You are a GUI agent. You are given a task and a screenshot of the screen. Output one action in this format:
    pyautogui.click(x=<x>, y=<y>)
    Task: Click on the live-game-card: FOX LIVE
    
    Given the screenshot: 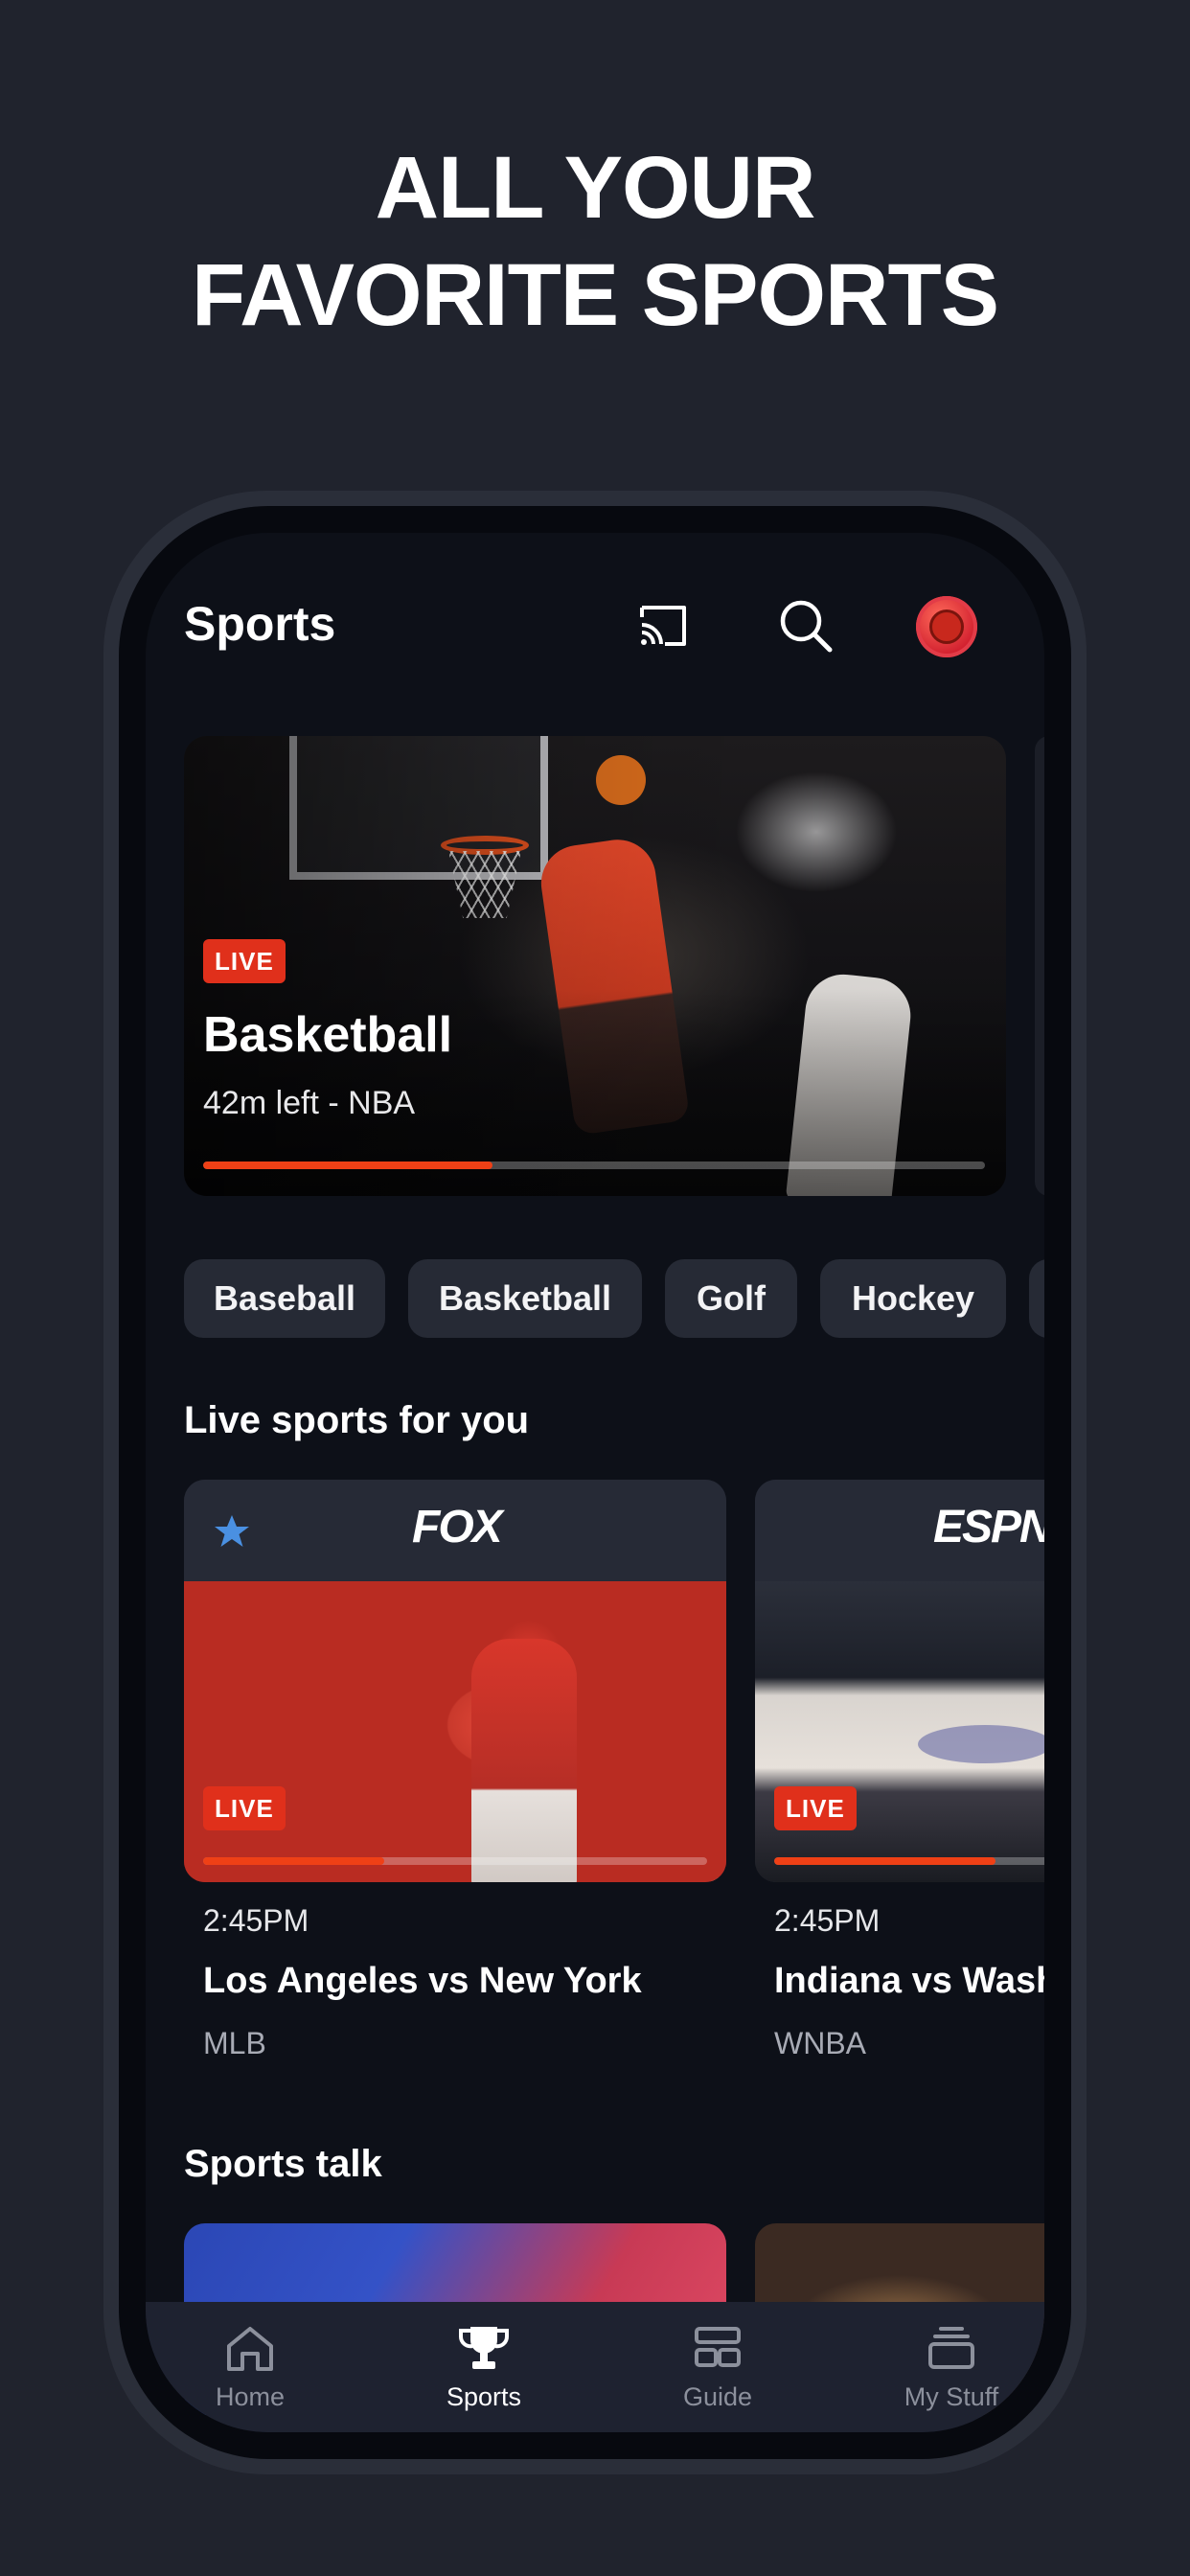 What is the action you would take?
    pyautogui.click(x=455, y=1681)
    